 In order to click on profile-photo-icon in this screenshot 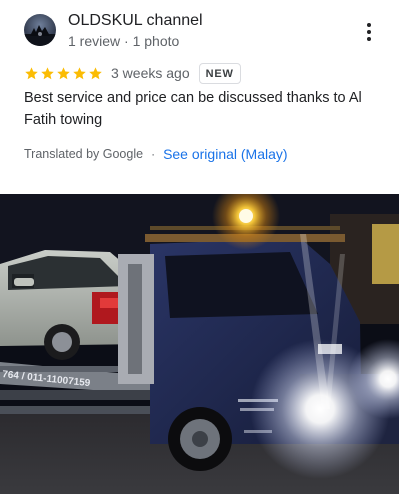, I will do `click(40, 30)`.